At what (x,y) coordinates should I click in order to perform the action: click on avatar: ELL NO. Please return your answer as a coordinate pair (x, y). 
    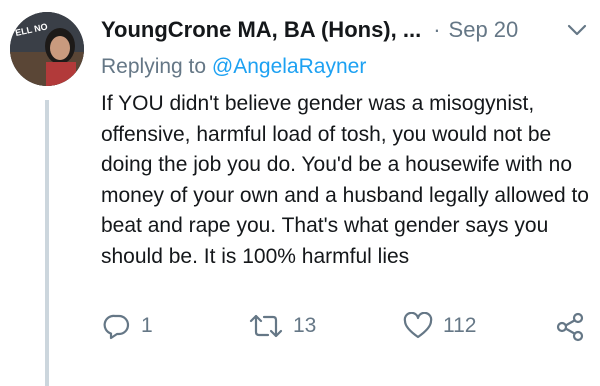
    Looking at the image, I should click on (47, 49).